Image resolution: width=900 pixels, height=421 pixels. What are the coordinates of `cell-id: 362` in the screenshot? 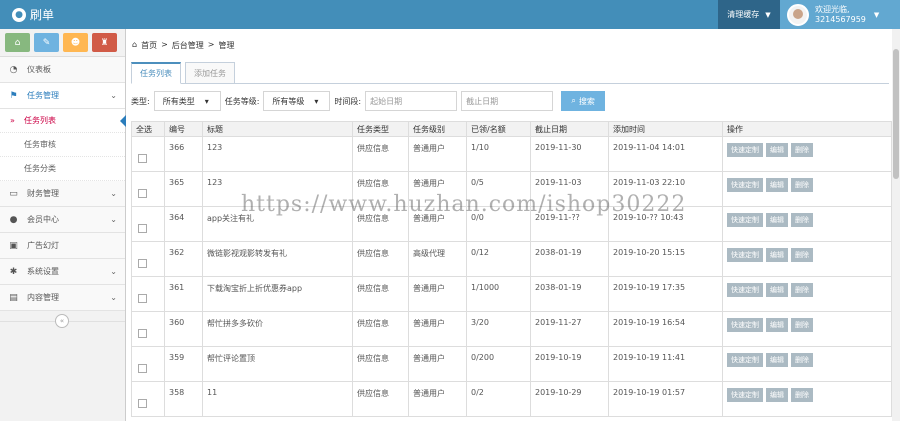 It's located at (183, 259).